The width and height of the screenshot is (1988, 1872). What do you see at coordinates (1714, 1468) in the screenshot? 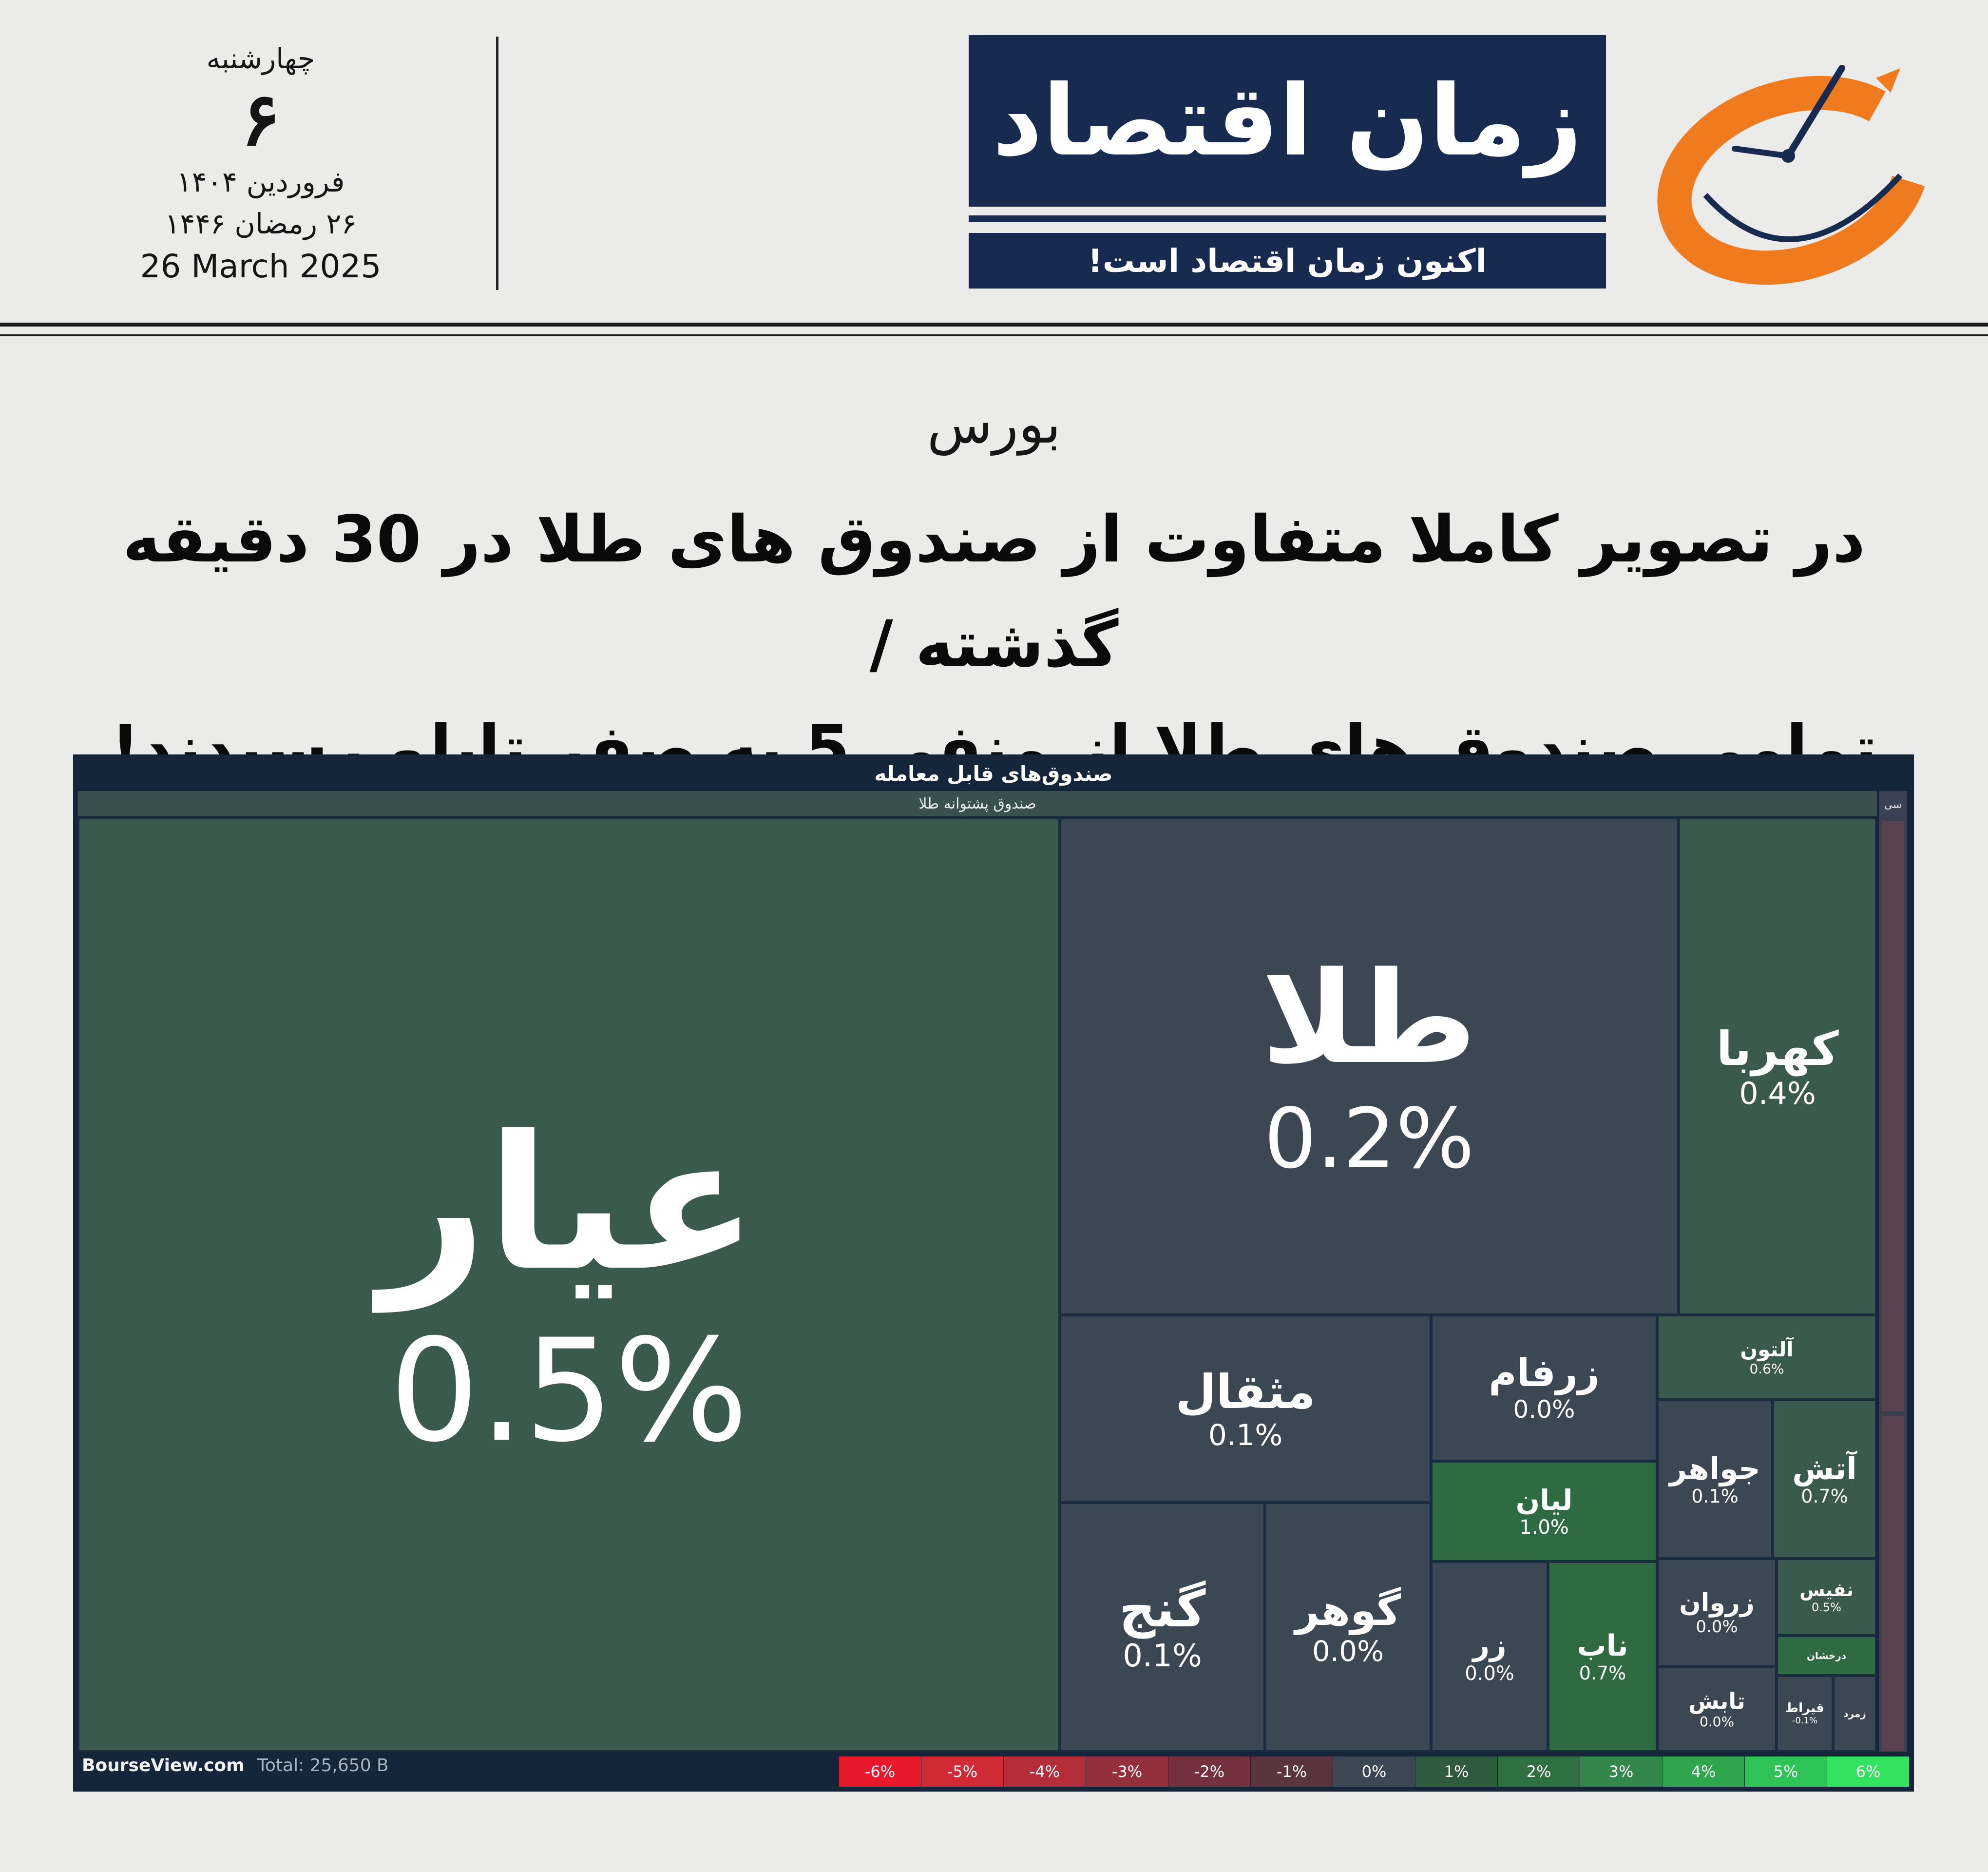
I see `tile-name: جواهر` at bounding box center [1714, 1468].